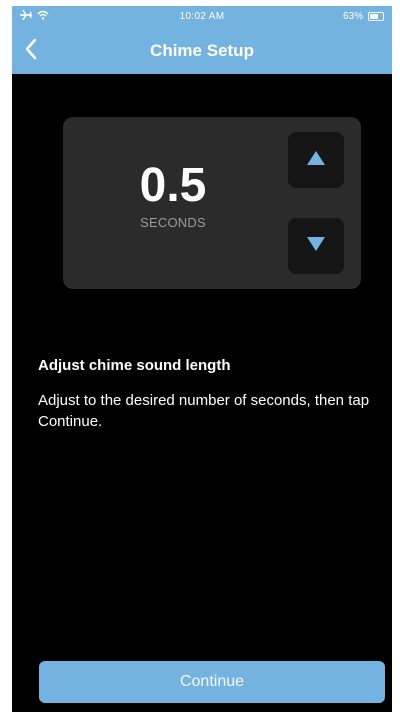 Image resolution: width=400 pixels, height=715 pixels. Describe the element at coordinates (352, 16) in the screenshot. I see `battery-percent: 63%` at that location.